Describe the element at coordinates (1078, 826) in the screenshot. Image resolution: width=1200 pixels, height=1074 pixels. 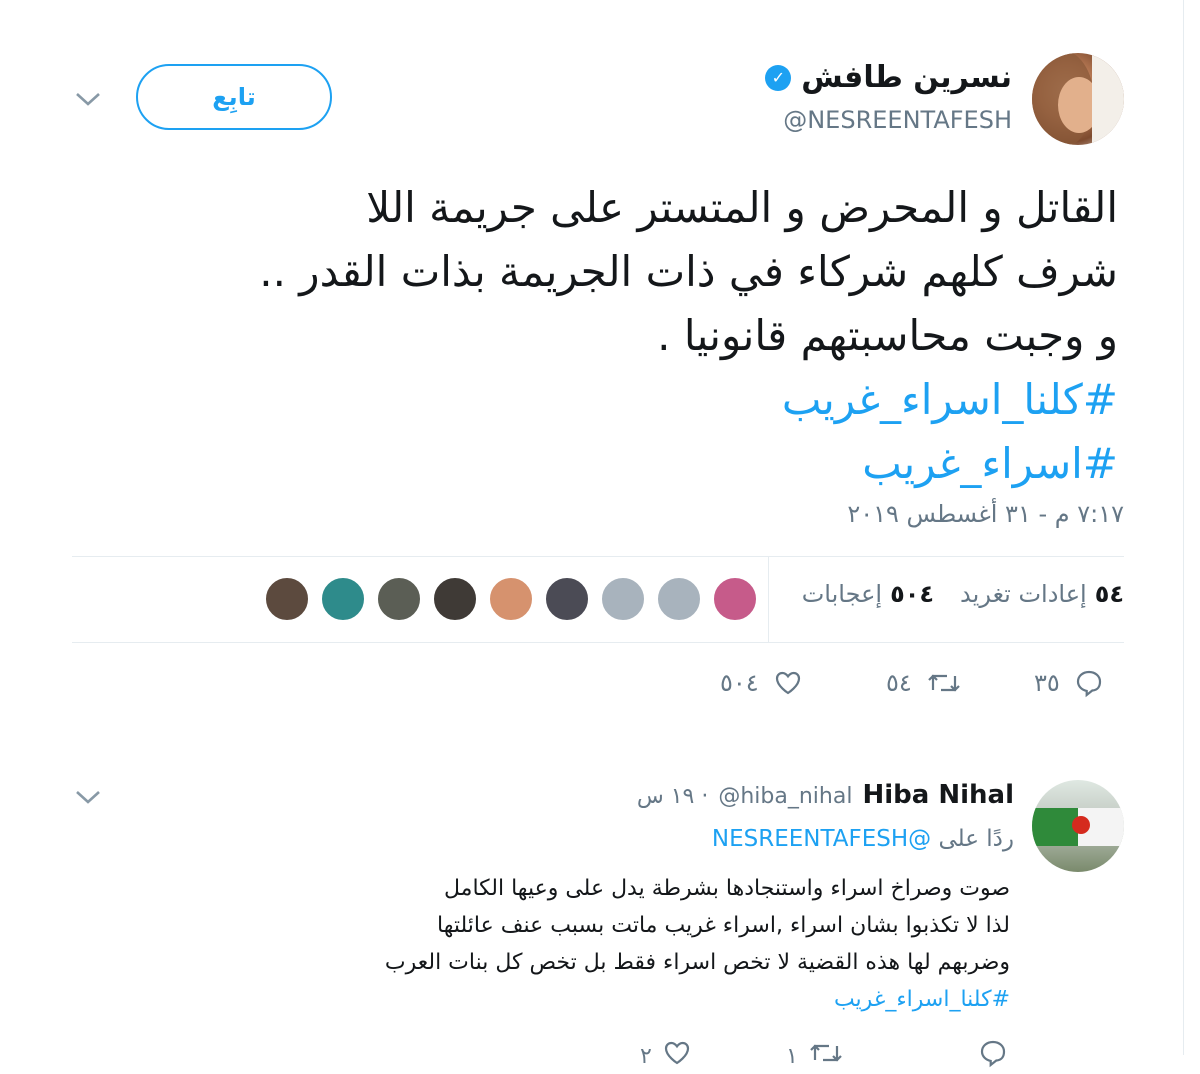
I see `reply-author-avatar` at that location.